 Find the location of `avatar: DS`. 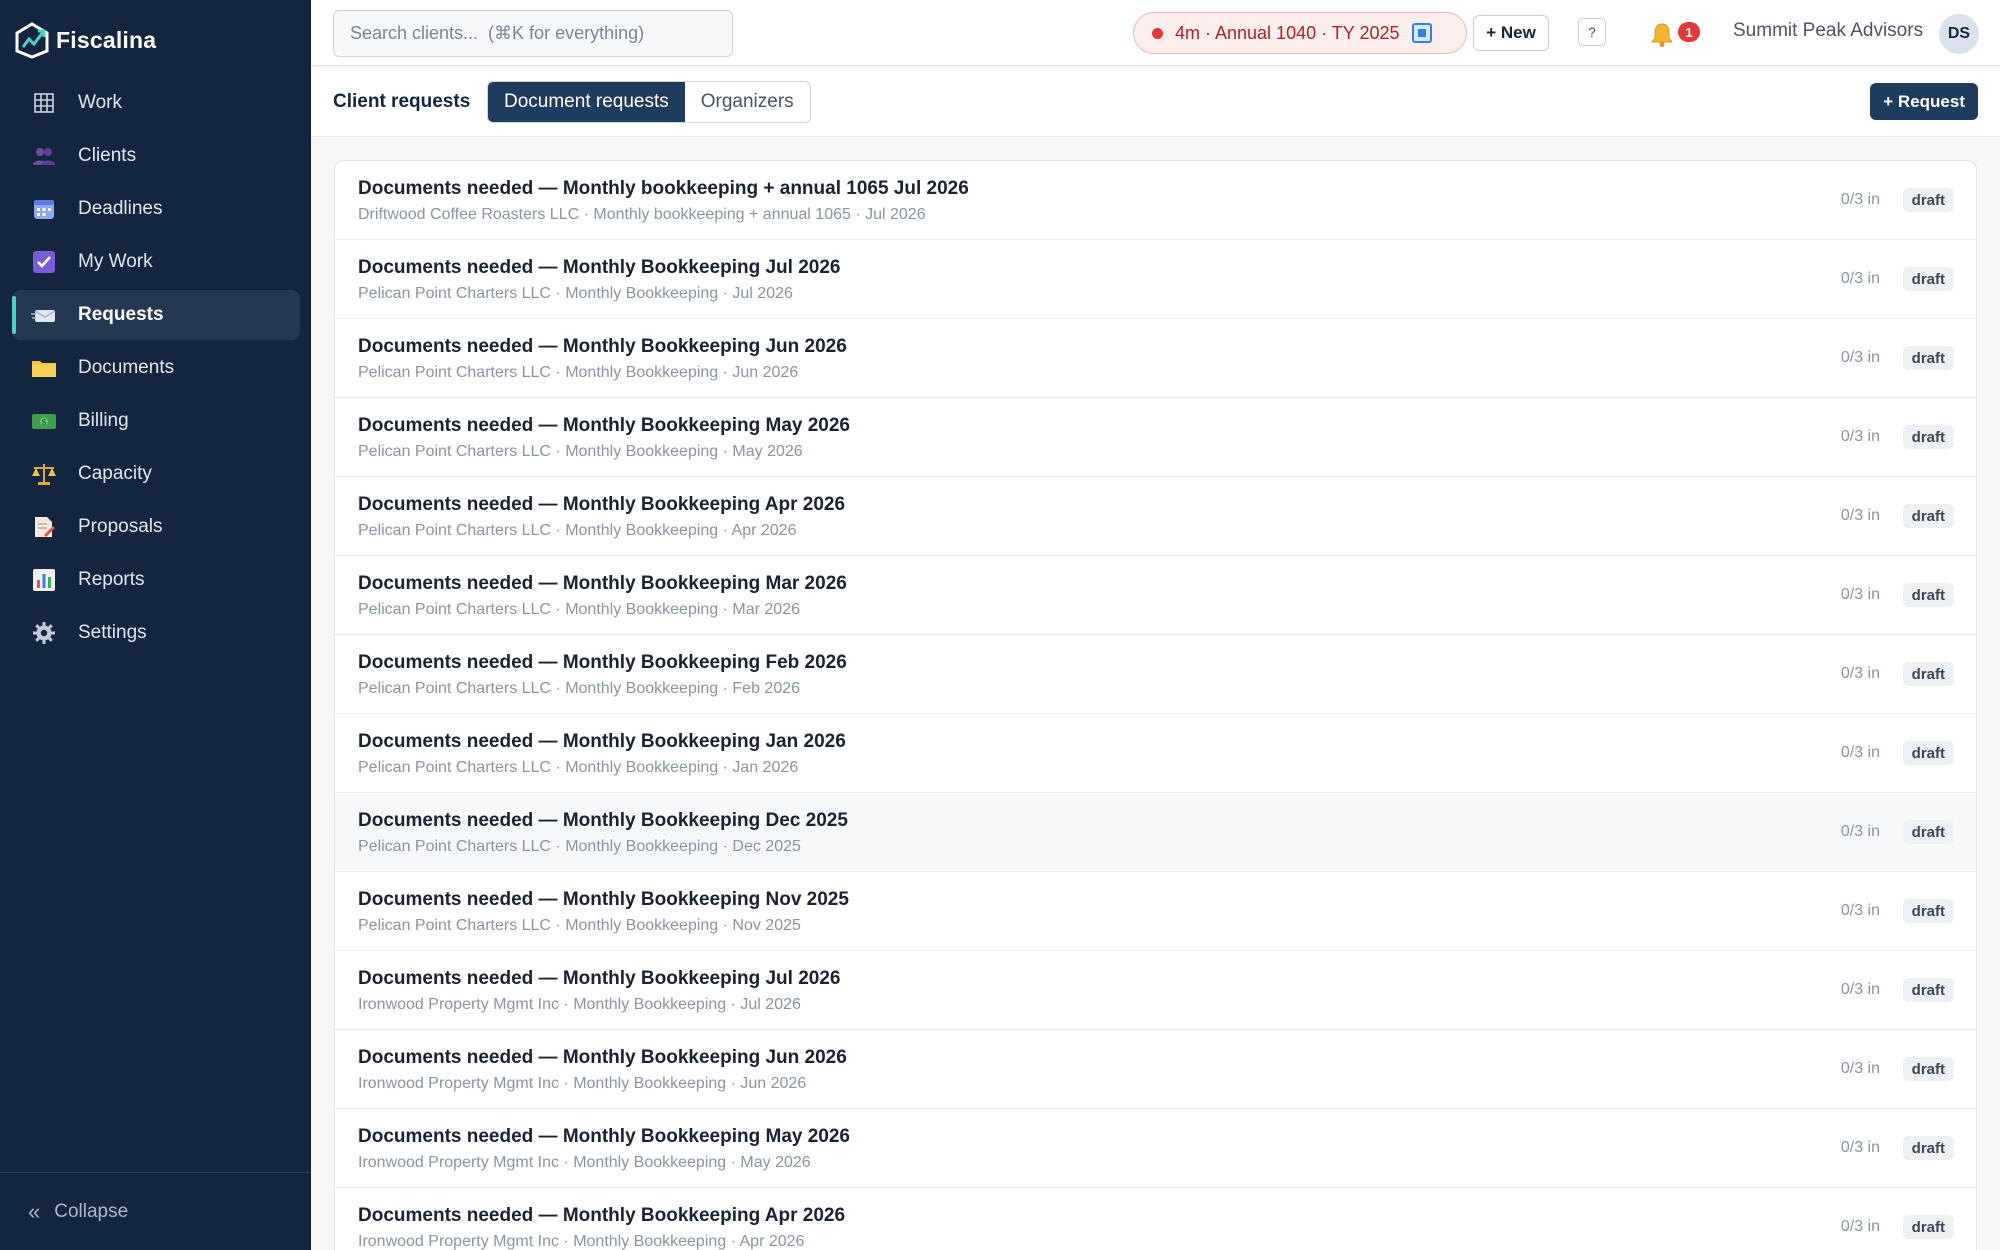

avatar: DS is located at coordinates (1959, 34).